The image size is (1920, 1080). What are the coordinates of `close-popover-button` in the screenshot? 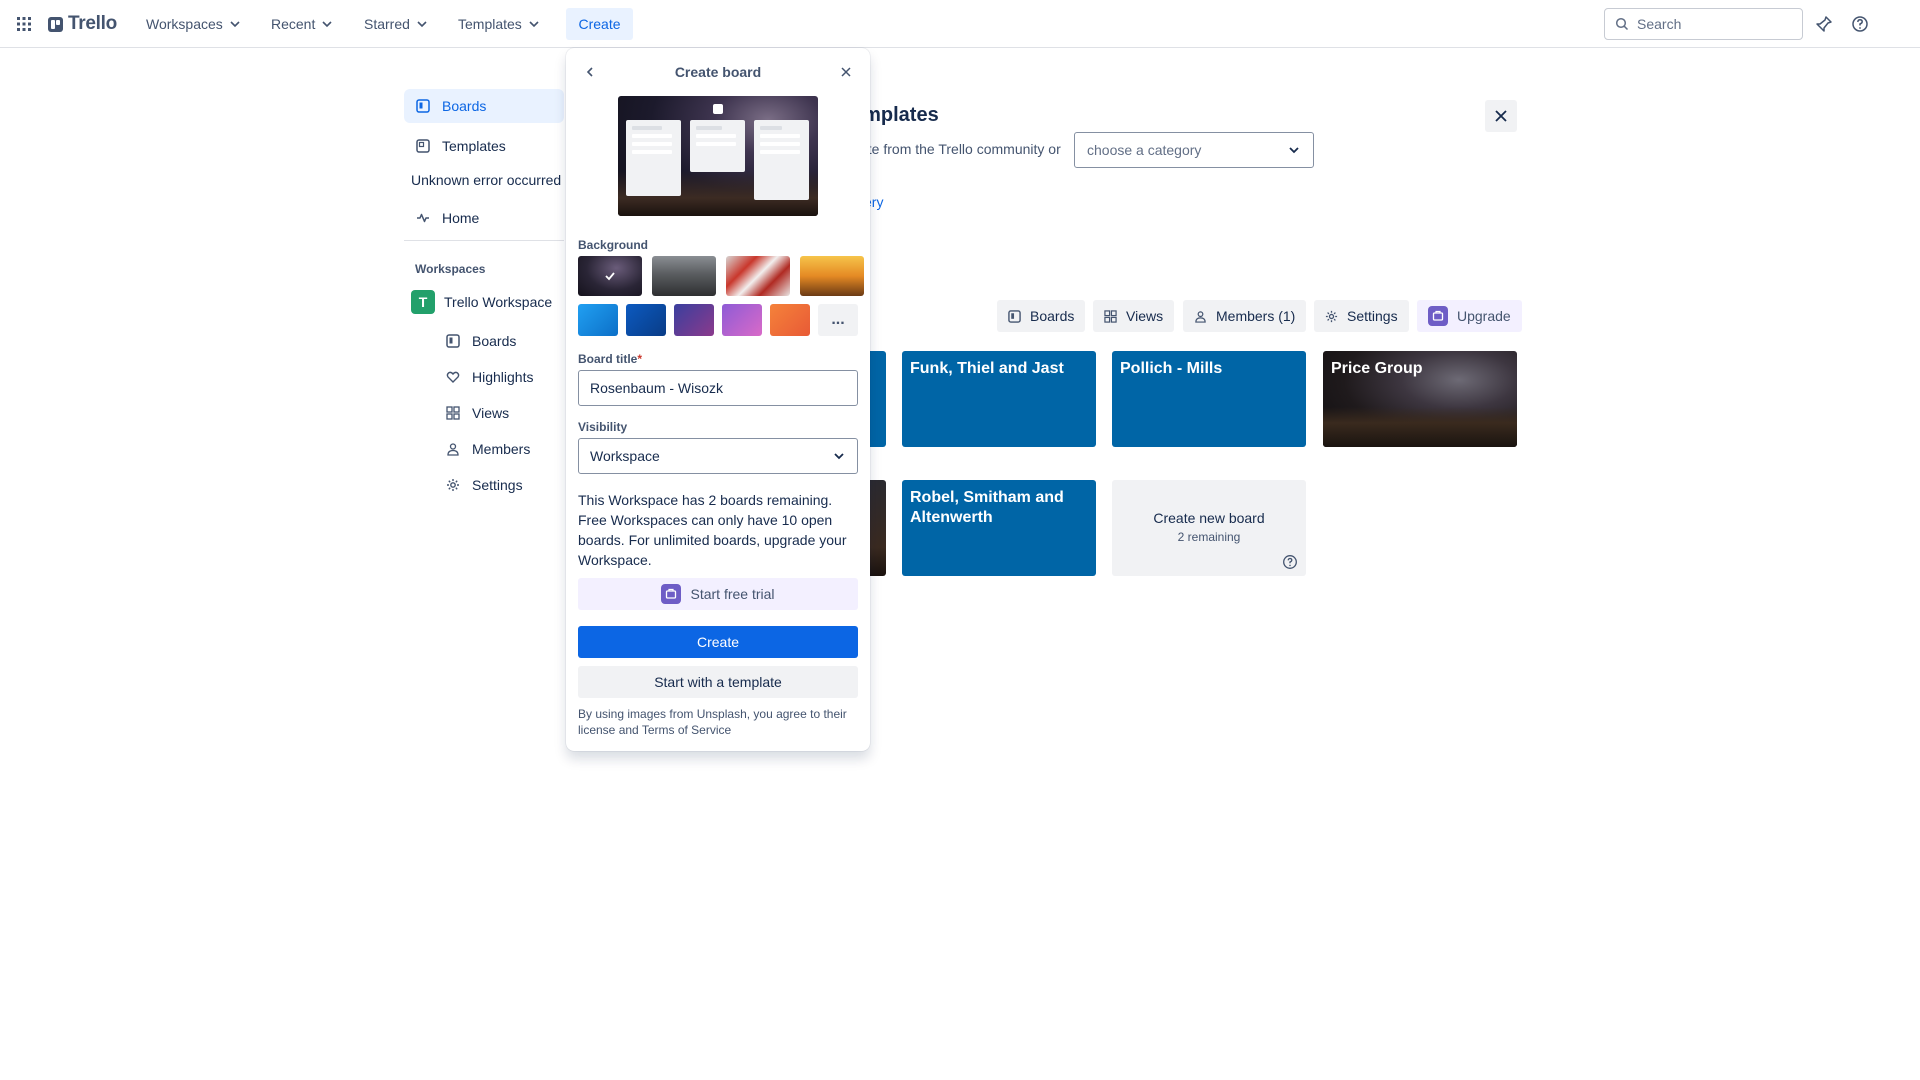 It's located at (846, 72).